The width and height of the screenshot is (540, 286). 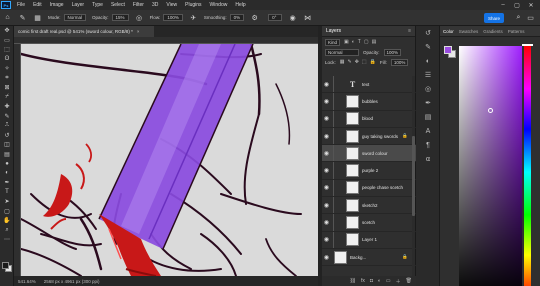 What do you see at coordinates (428, 145) in the screenshot?
I see `paragraph-panel-icon: ¶` at bounding box center [428, 145].